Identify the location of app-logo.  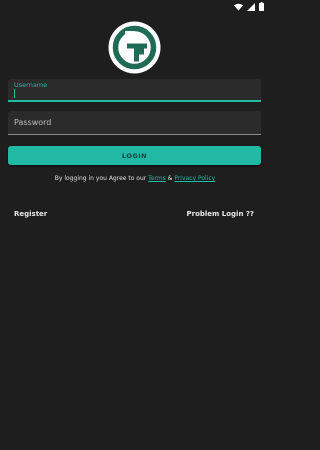
(134, 47).